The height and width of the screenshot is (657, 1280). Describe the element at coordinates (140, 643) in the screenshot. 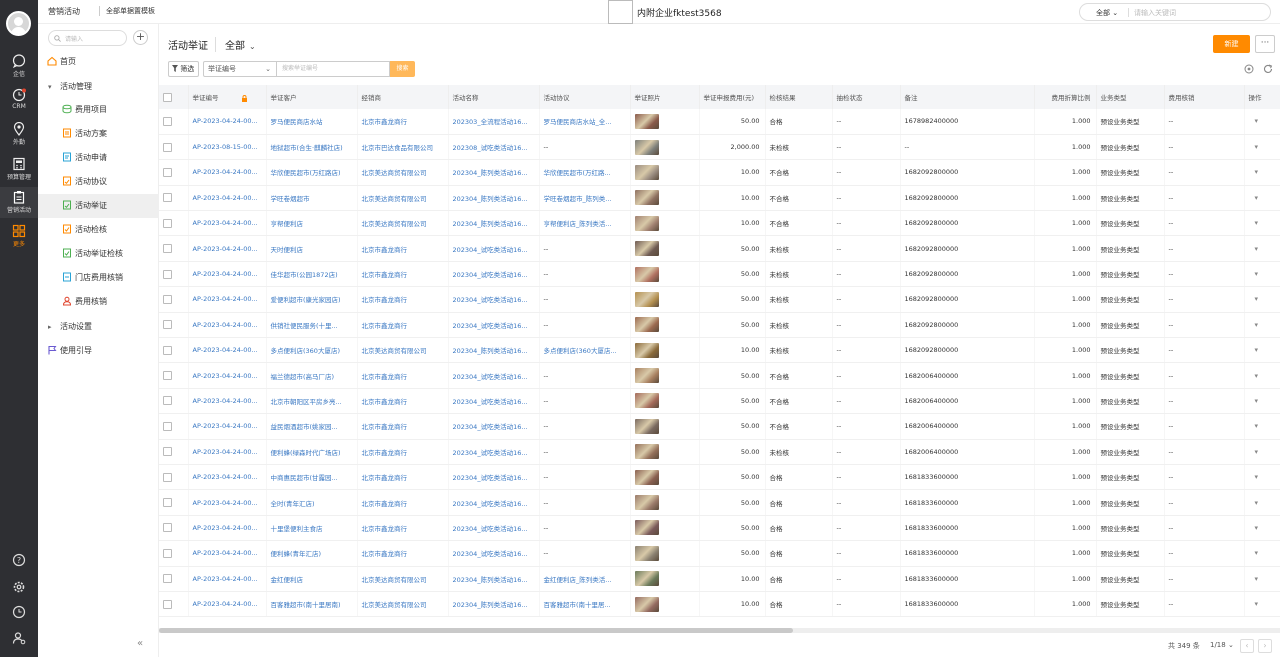

I see `collapse-sidebar-icon: «` at that location.